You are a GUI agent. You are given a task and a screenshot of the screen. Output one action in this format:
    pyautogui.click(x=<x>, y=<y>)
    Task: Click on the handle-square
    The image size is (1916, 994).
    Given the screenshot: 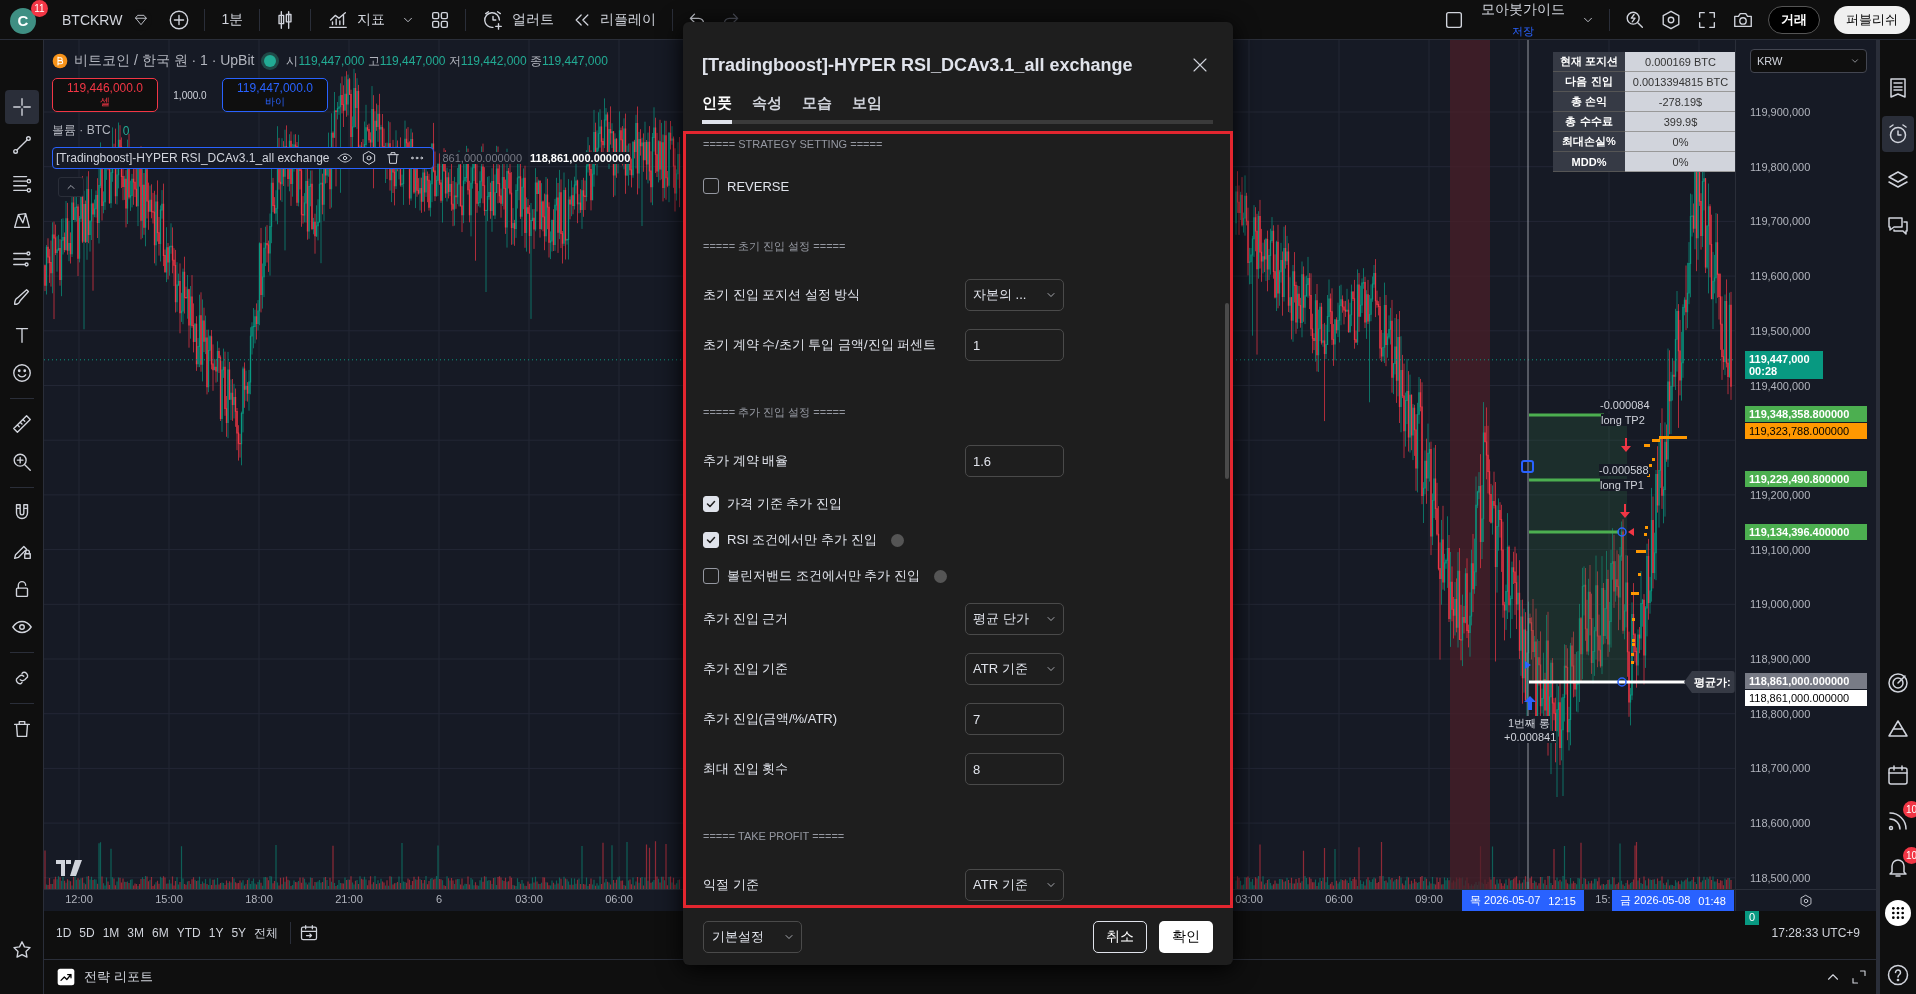 What is the action you would take?
    pyautogui.click(x=1527, y=466)
    